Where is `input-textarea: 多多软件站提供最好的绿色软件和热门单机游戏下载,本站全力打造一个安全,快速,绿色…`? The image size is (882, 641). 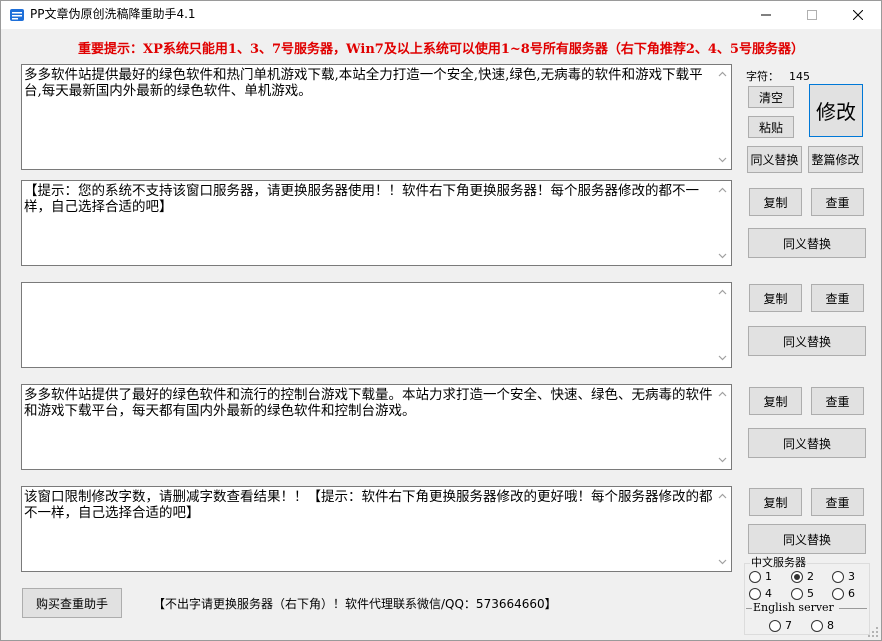
input-textarea: 多多软件站提供最好的绿色软件和热门单机游戏下载,本站全力打造一个安全,快速,绿色… is located at coordinates (376, 117).